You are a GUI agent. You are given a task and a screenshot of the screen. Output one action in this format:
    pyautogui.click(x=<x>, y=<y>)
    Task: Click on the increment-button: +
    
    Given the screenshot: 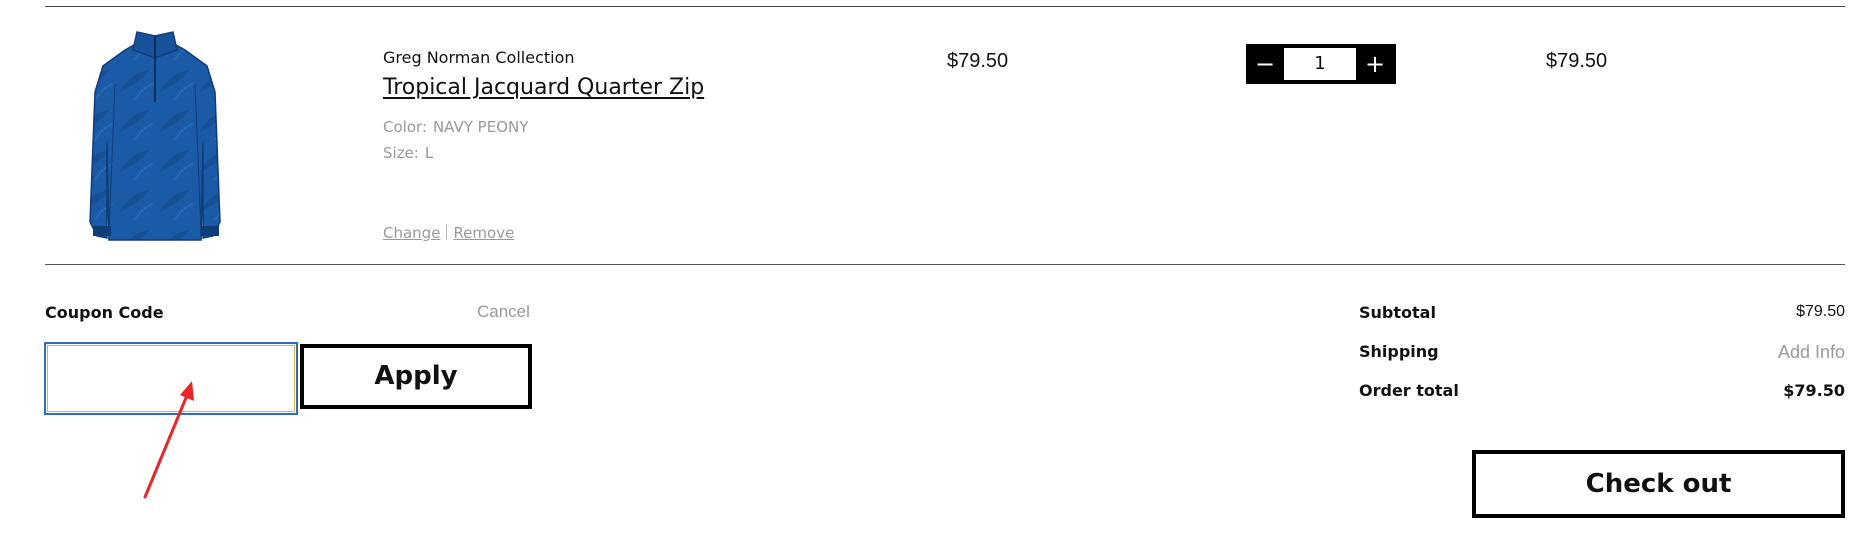 What is the action you would take?
    pyautogui.click(x=1375, y=64)
    